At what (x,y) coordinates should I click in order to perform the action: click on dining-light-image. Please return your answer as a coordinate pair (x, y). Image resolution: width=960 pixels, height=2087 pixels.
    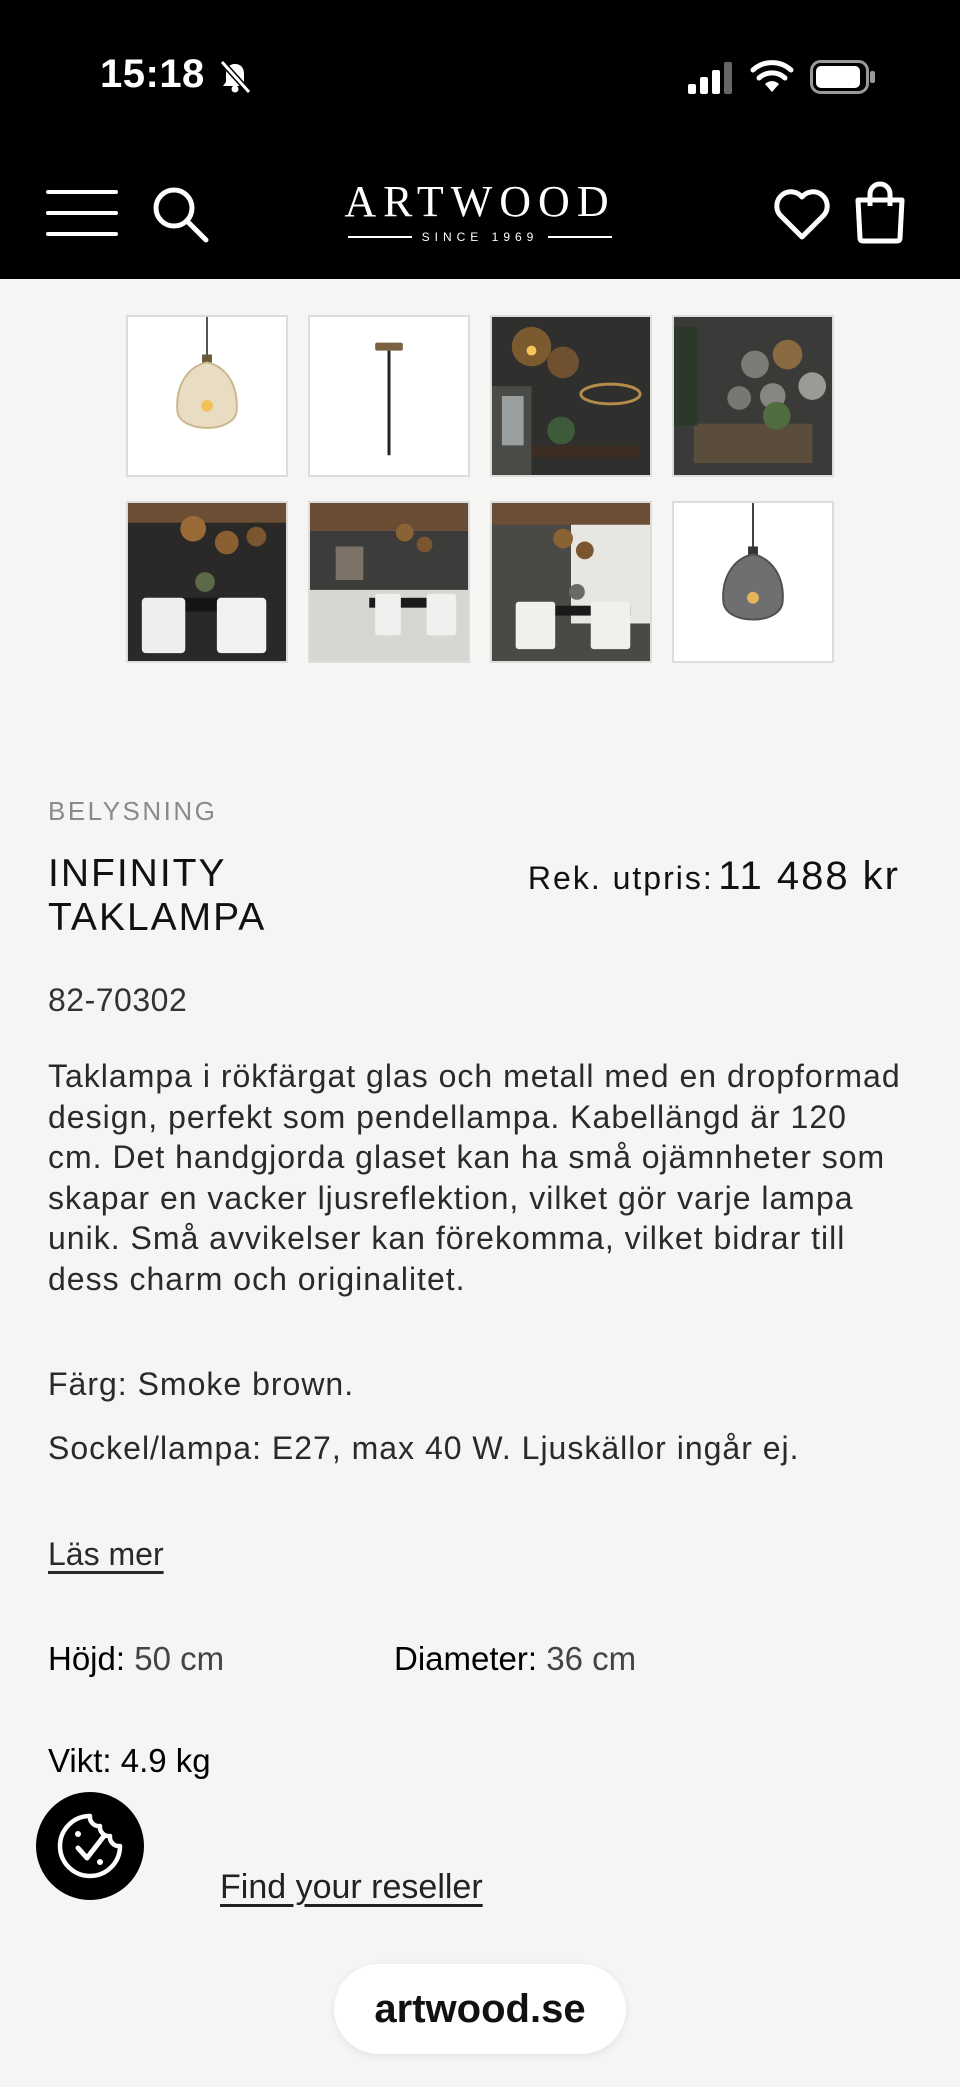
    Looking at the image, I should click on (389, 582).